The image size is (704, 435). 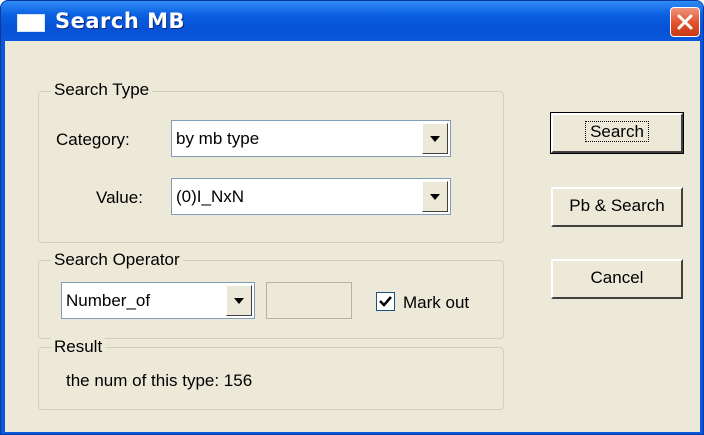 I want to click on value-value: (0)I_NxN, so click(x=210, y=196).